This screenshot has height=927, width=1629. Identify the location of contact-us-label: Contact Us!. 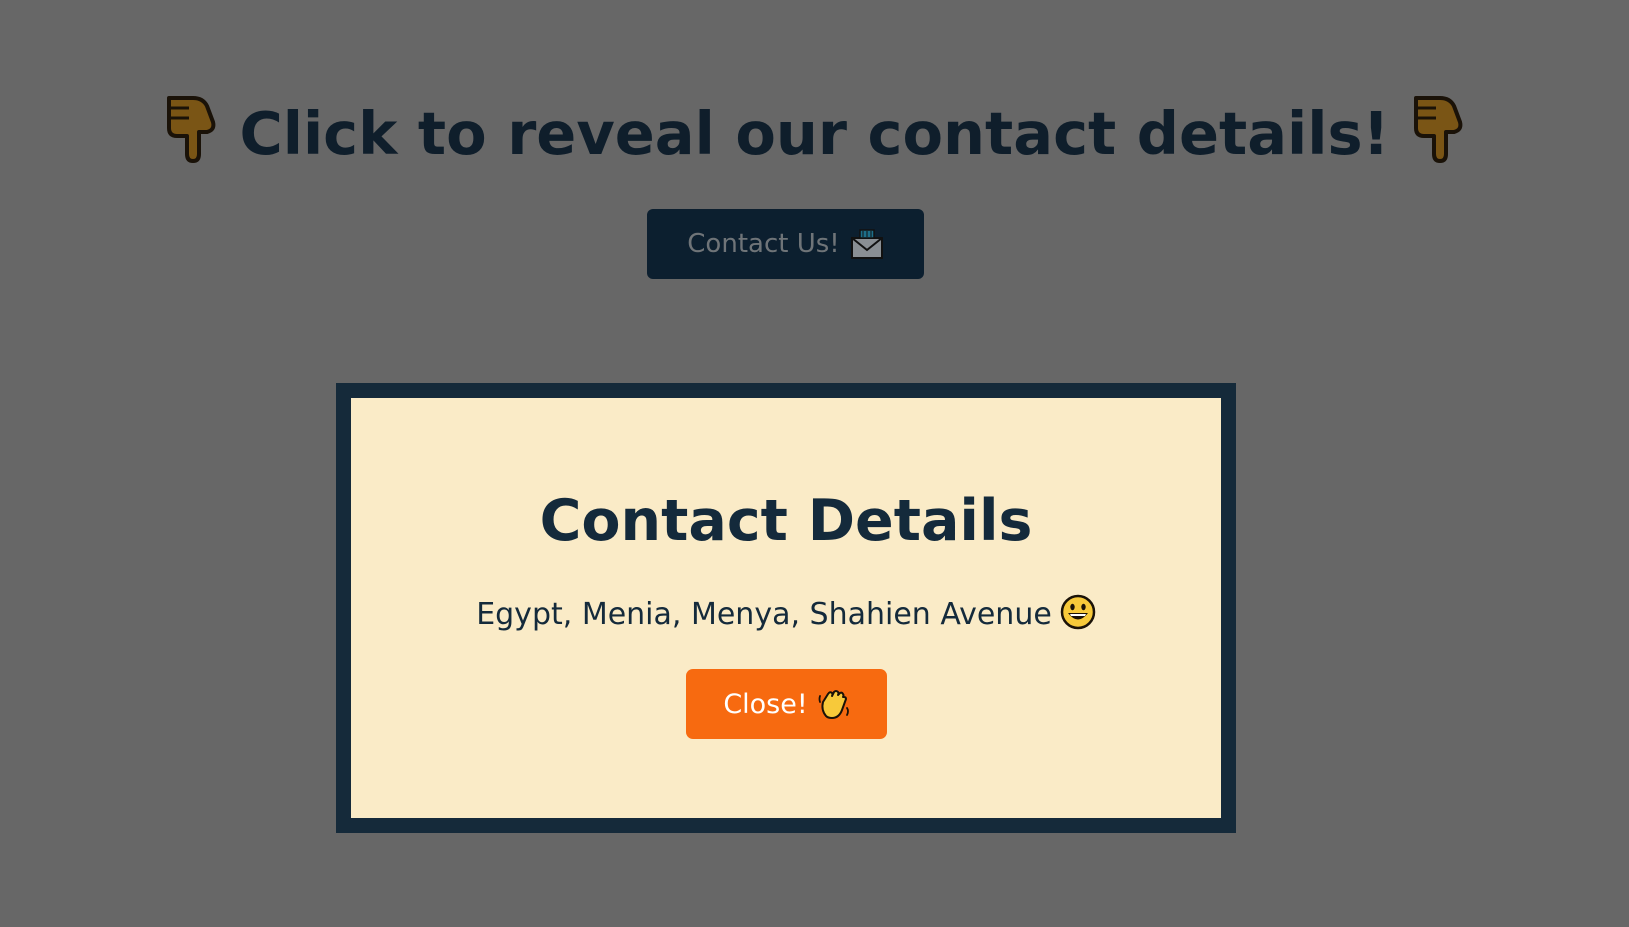
(763, 244).